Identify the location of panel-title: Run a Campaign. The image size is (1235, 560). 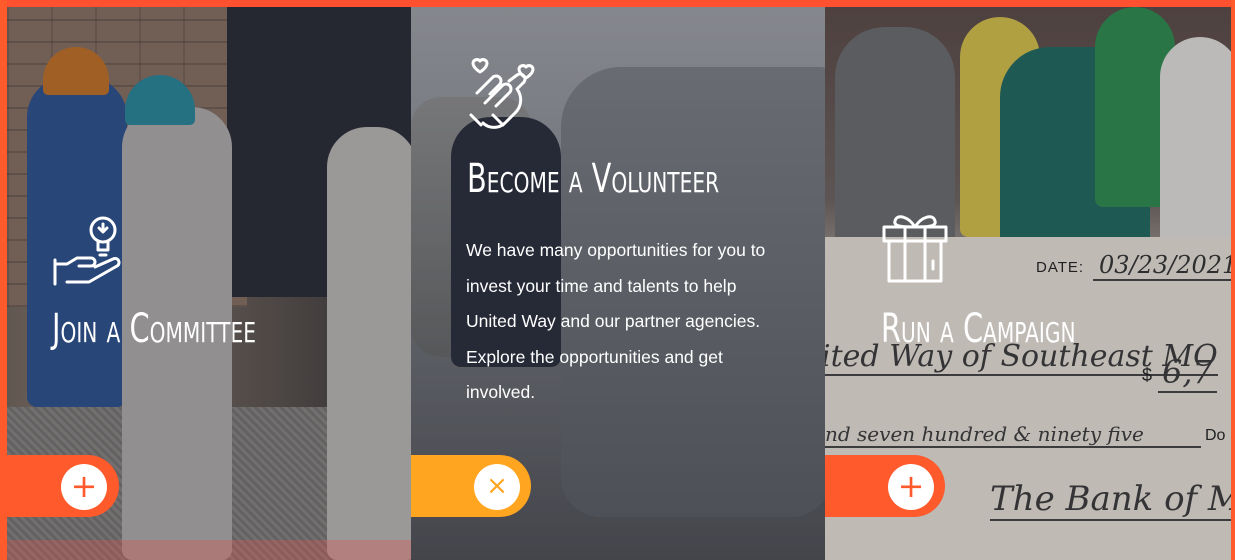
(978, 329).